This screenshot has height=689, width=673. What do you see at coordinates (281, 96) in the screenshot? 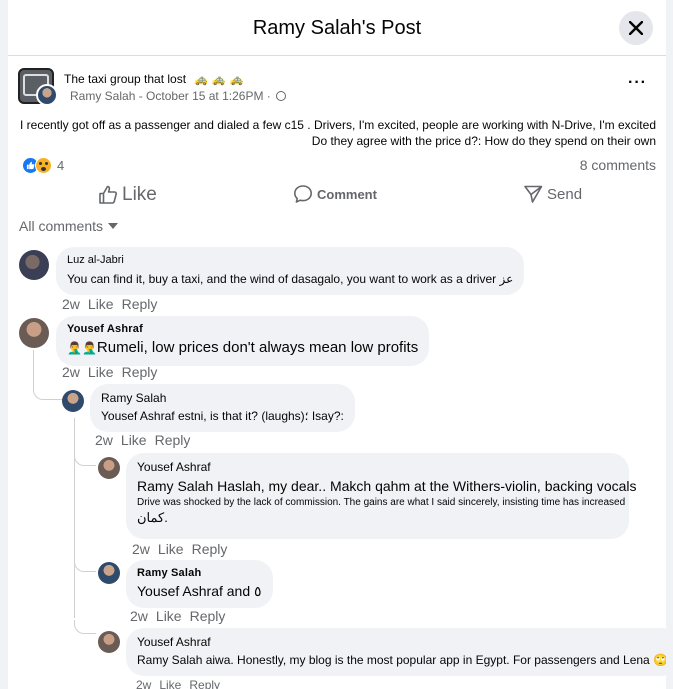
I see `globe-icon` at bounding box center [281, 96].